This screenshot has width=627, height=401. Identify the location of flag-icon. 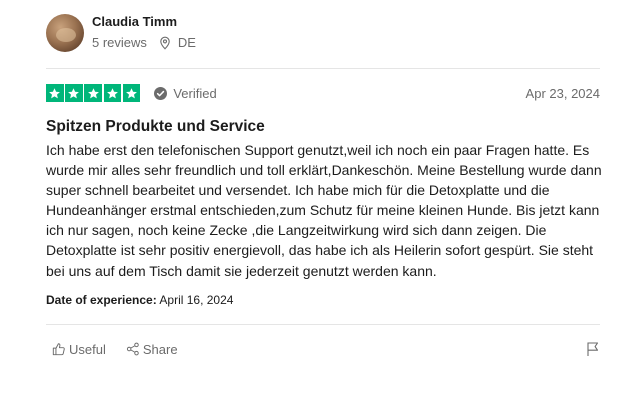
(593, 349).